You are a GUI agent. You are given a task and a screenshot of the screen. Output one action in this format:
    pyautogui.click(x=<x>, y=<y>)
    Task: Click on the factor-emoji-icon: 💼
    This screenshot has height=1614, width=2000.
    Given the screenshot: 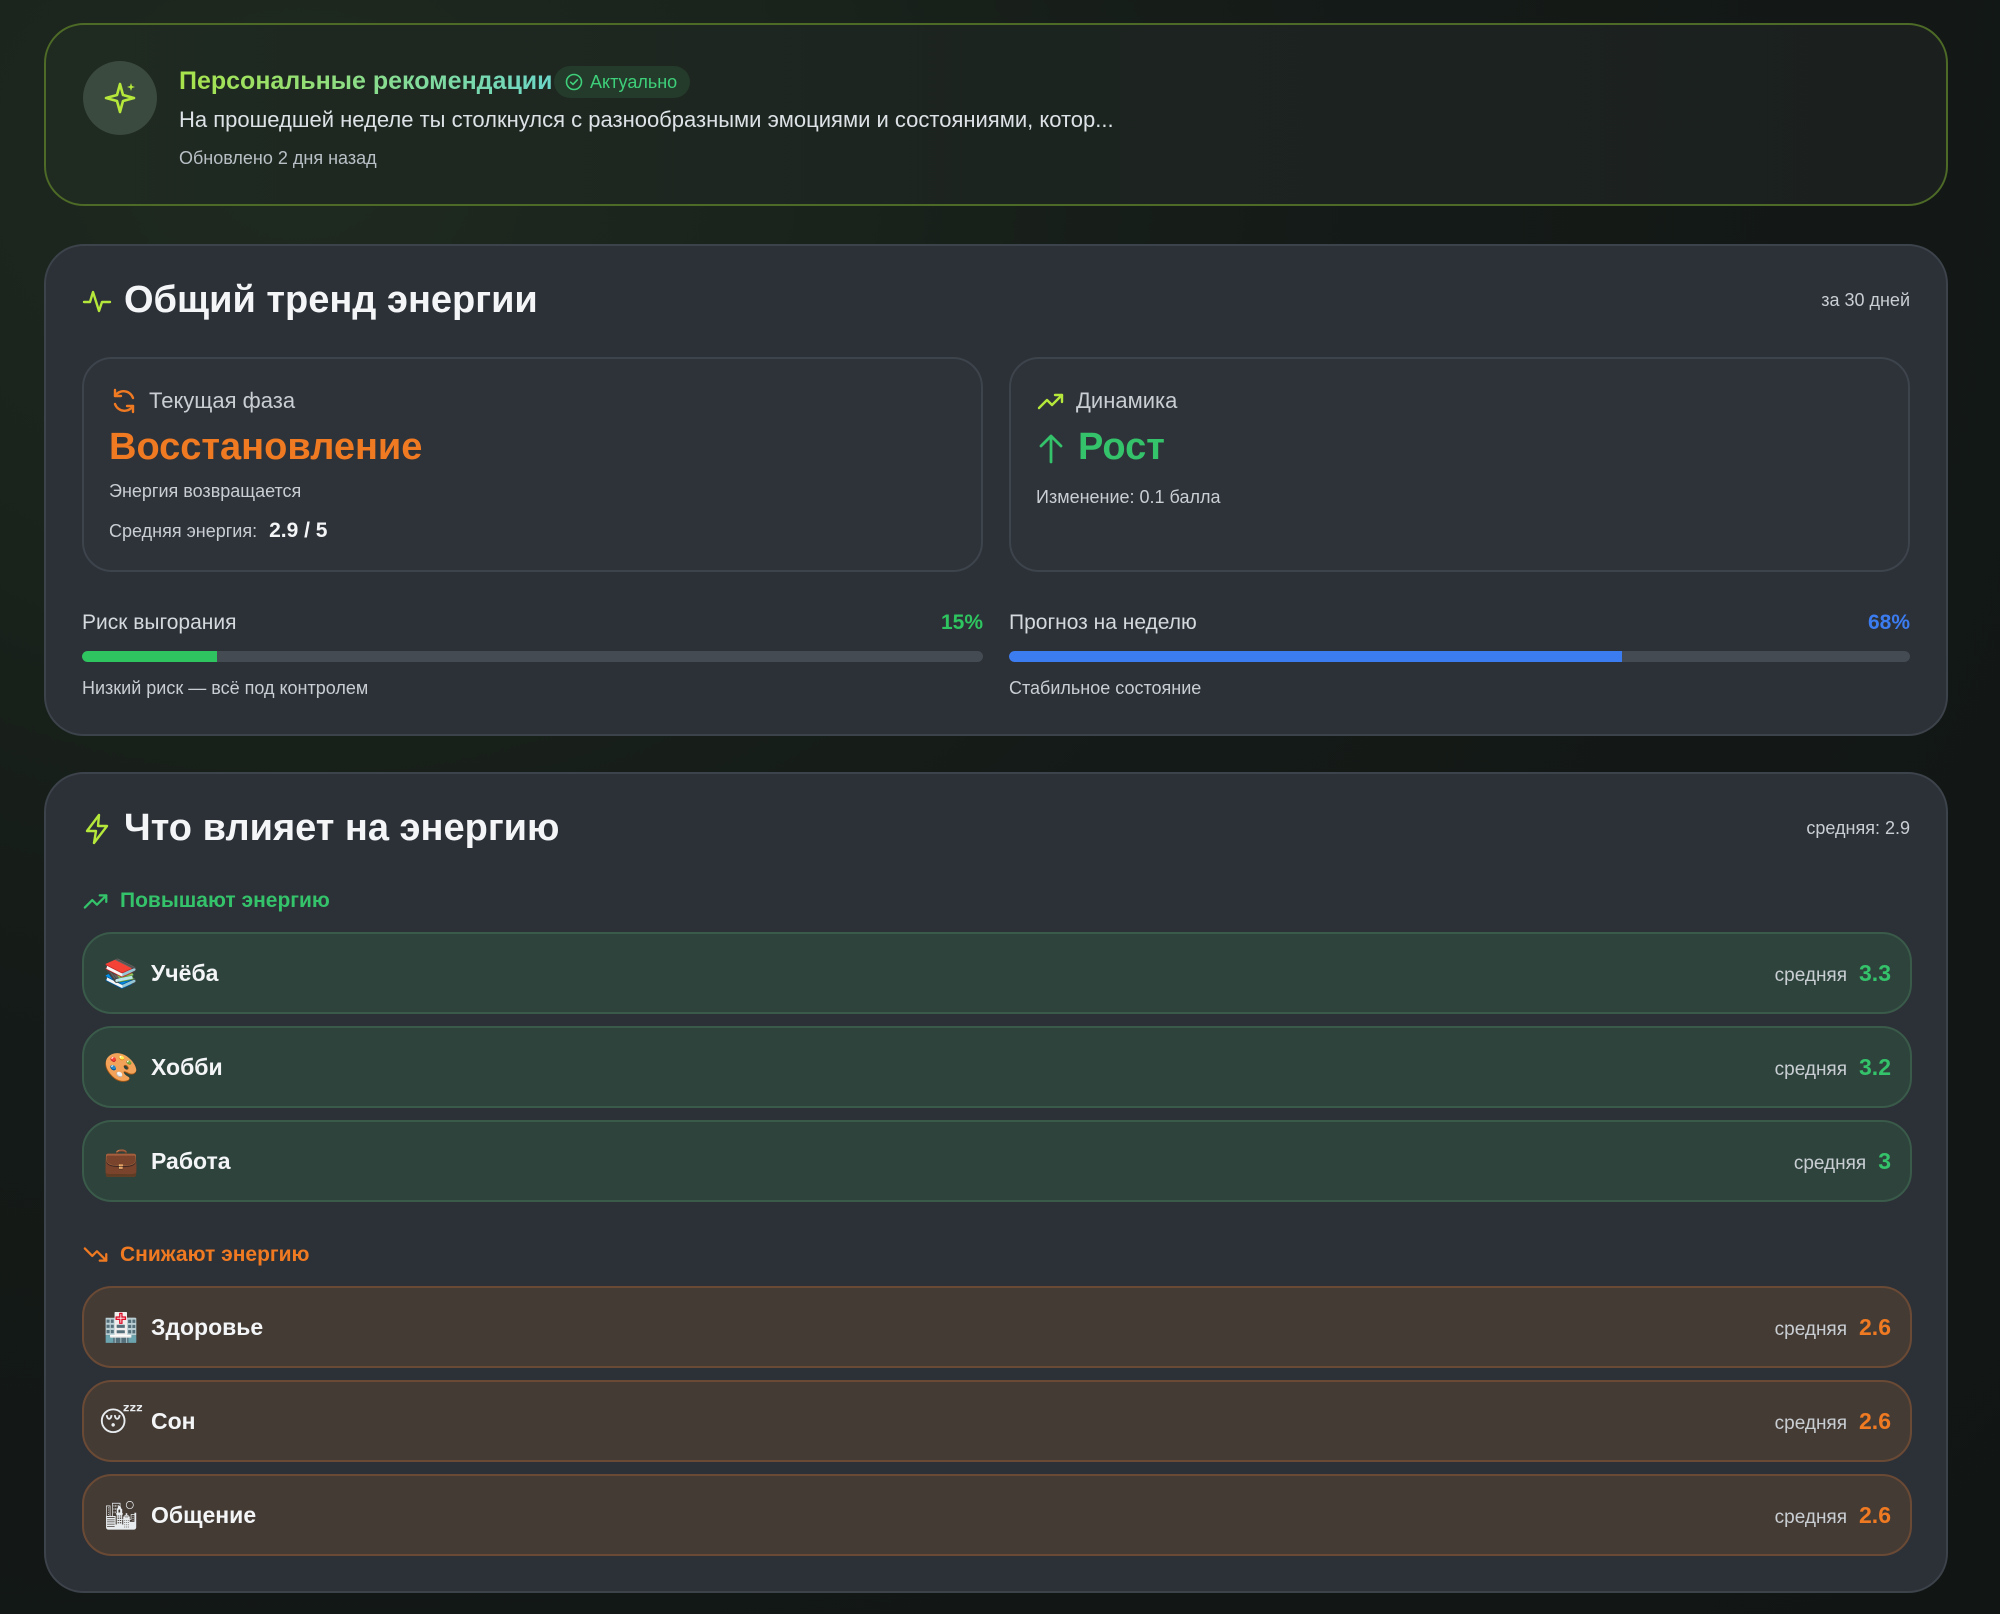 What is the action you would take?
    pyautogui.click(x=121, y=1161)
    